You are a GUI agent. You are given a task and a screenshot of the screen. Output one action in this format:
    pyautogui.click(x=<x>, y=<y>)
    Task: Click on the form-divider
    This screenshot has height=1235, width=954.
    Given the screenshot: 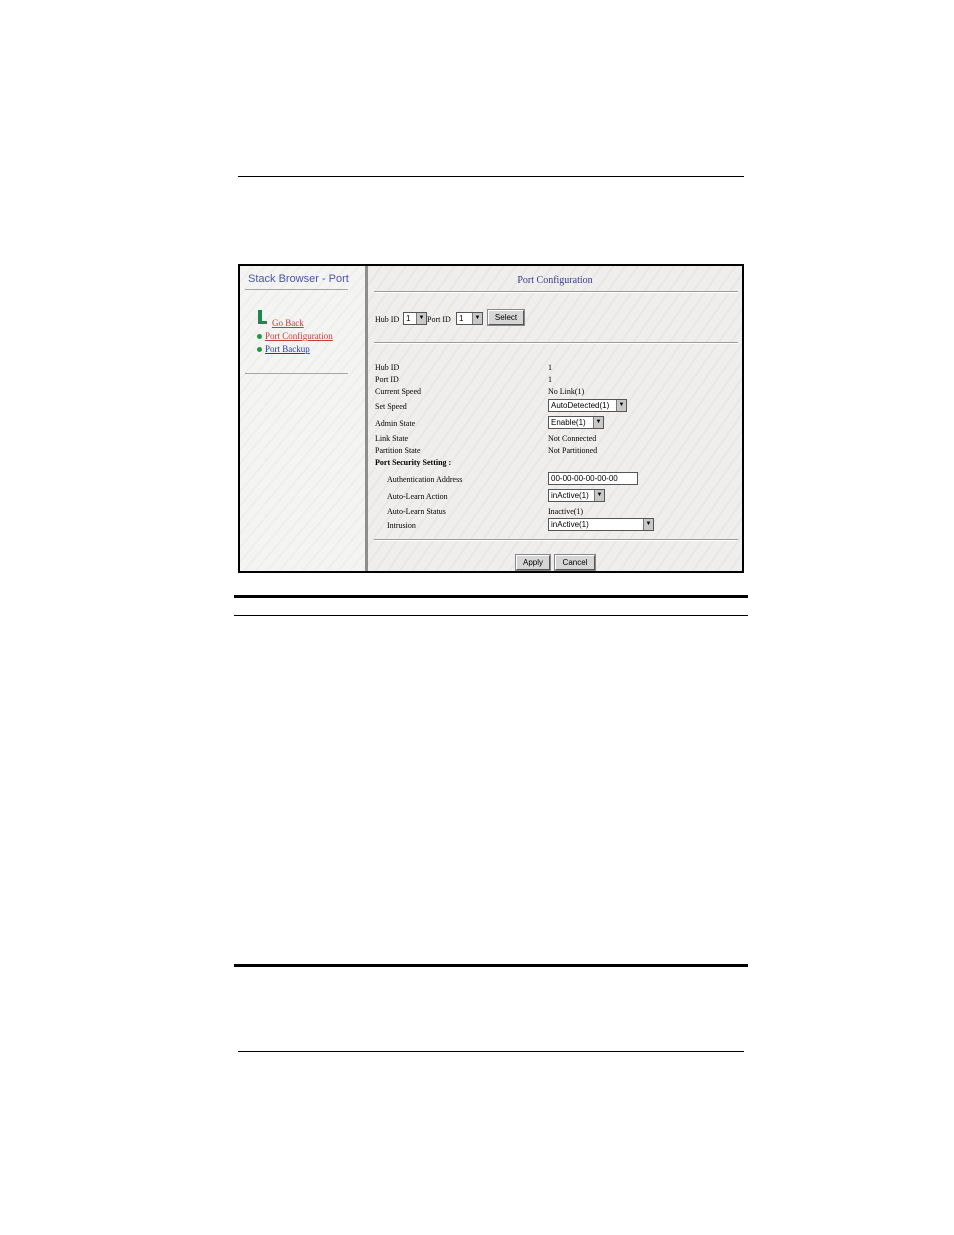 What is the action you would take?
    pyautogui.click(x=556, y=540)
    